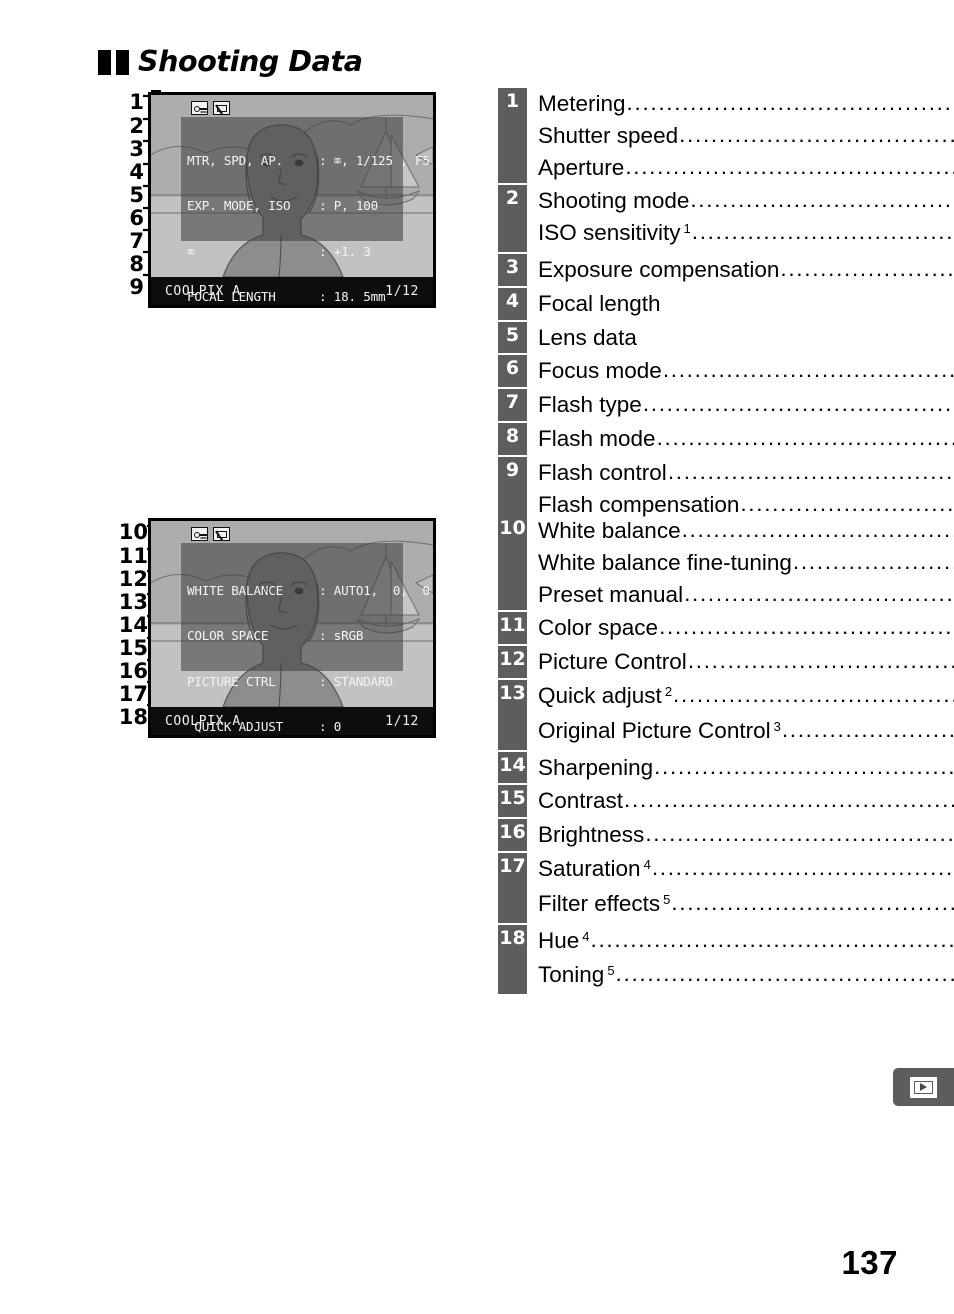  I want to click on footnote-marker: 4, so click(647, 864).